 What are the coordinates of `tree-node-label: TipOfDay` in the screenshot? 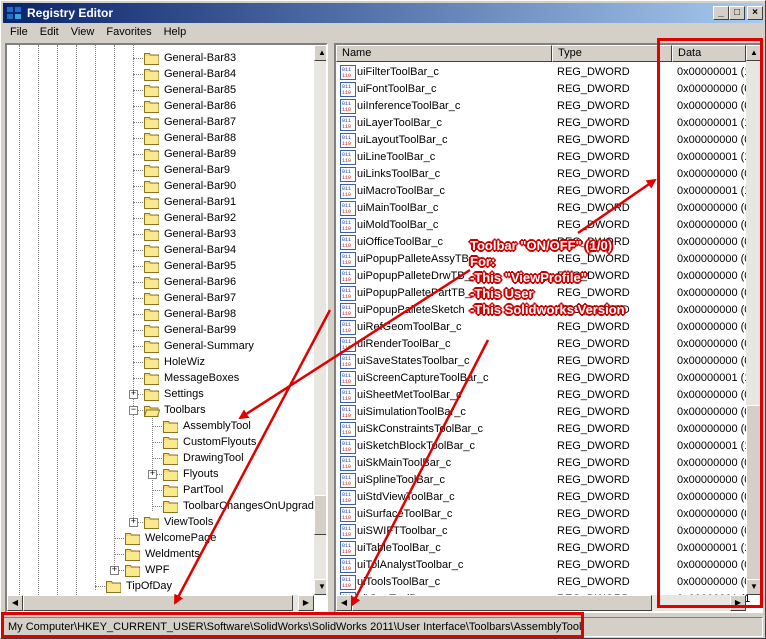 It's located at (149, 586).